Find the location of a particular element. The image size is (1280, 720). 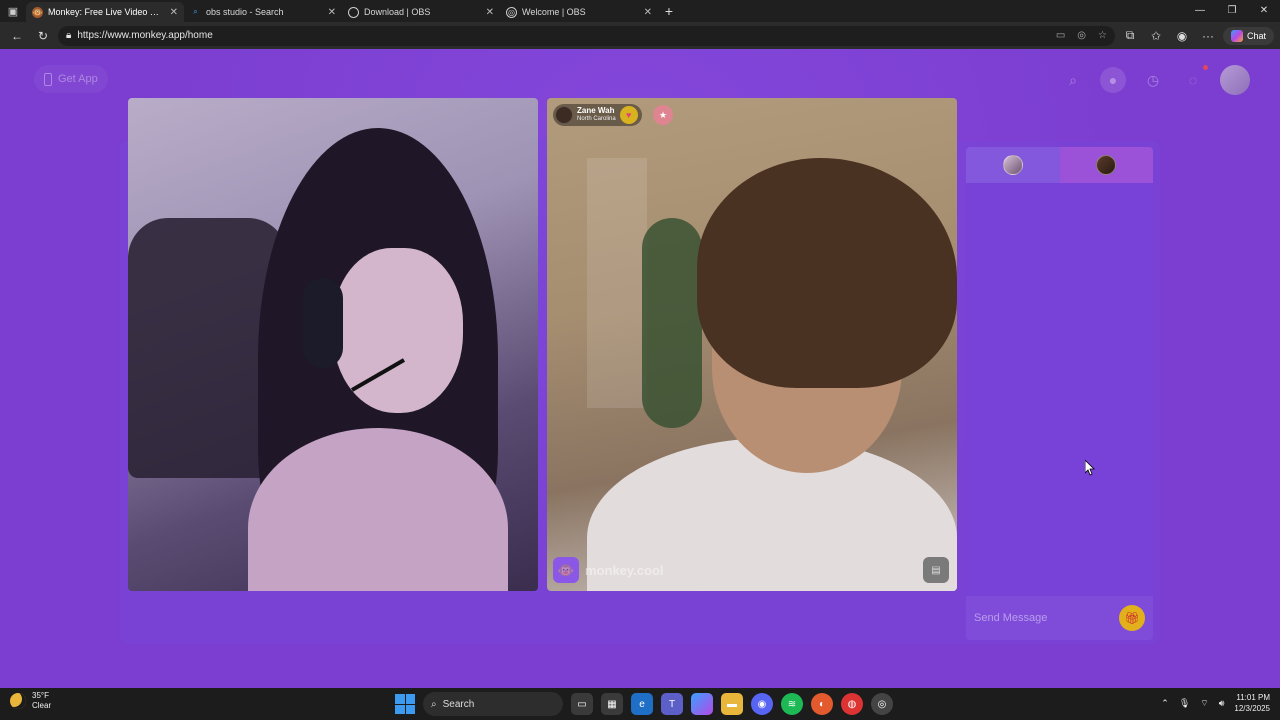

tab-title: Welcome | OBS is located at coordinates (554, 12).